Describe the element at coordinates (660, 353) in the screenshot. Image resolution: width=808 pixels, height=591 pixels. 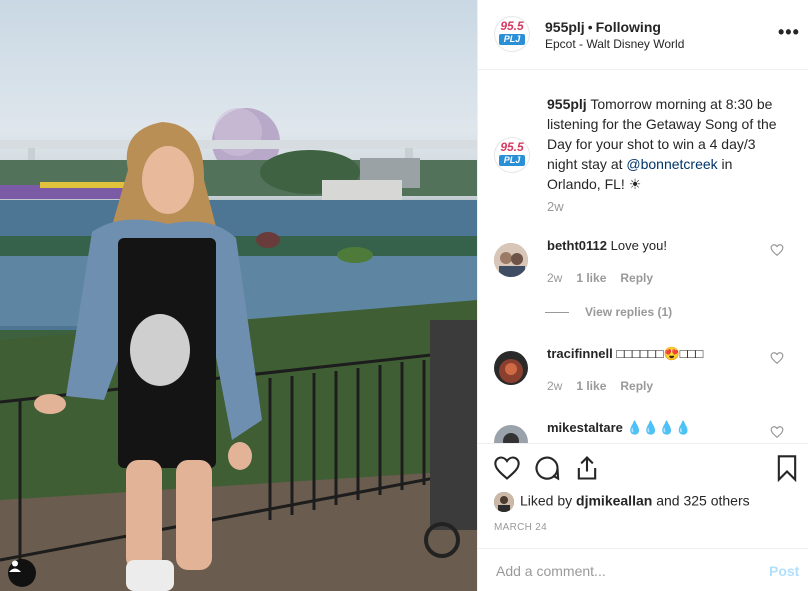
I see `comment-body: □□□□□□😍□□□` at that location.